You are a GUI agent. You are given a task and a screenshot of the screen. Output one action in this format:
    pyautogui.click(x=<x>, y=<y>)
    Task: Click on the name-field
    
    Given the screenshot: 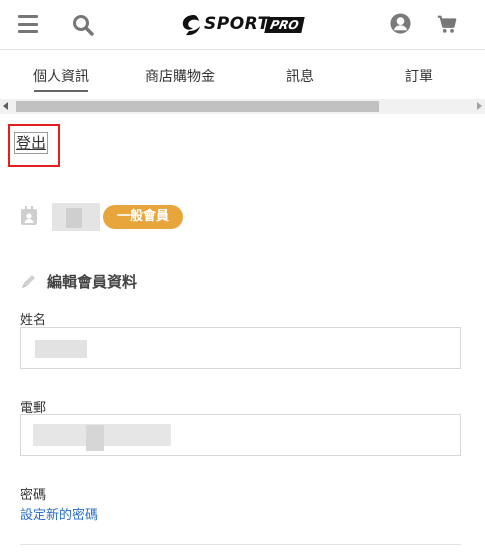 What is the action you would take?
    pyautogui.click(x=240, y=348)
    